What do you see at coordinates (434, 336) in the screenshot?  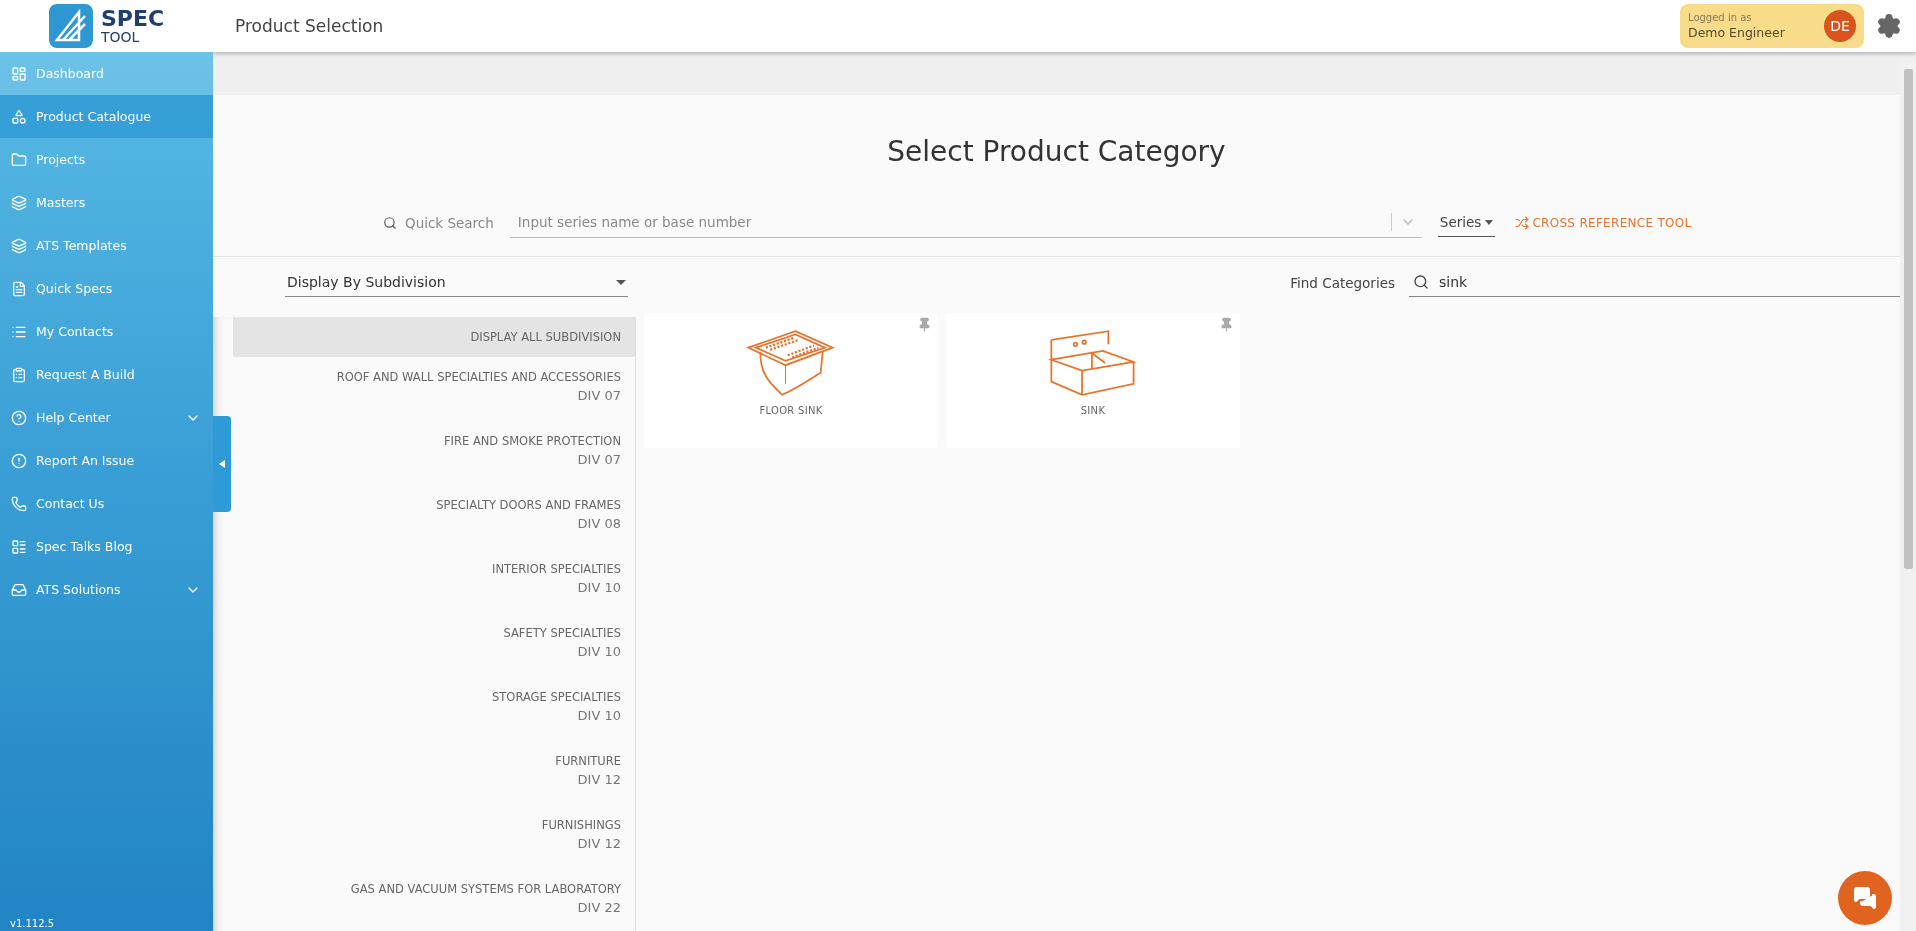 I see `subdivision-item: DISPLAY ALL SUBDIVISION` at bounding box center [434, 336].